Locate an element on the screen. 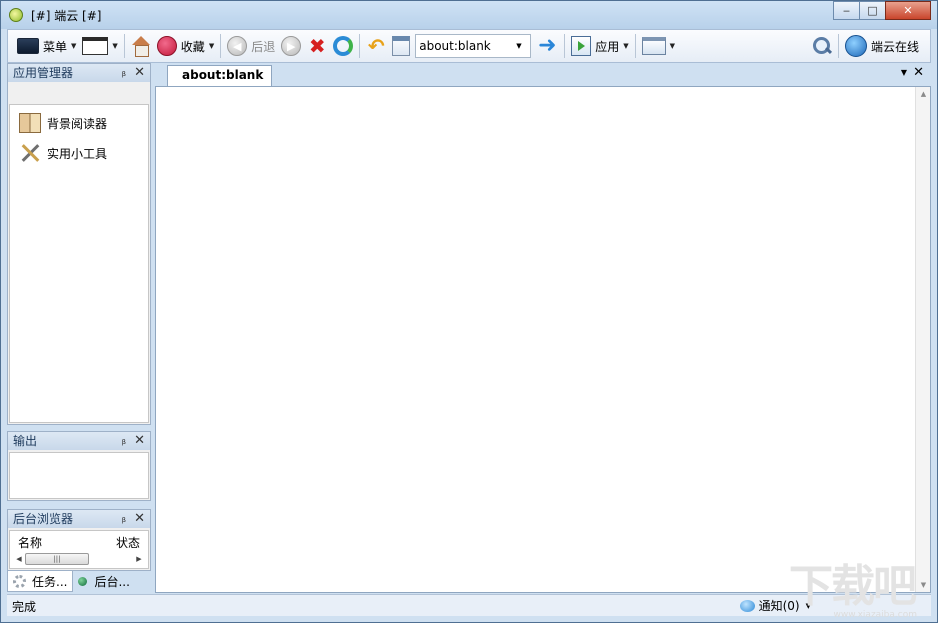 This screenshot has width=938, height=623. window-mode-button: ▼ is located at coordinates (99, 46).